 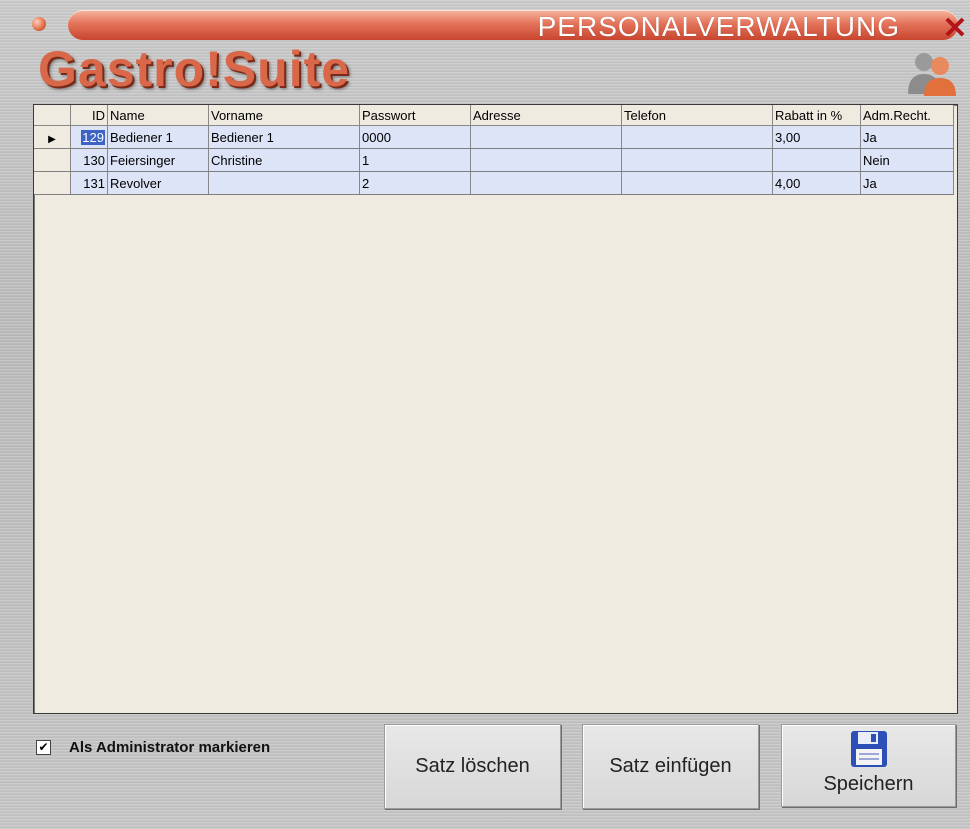 I want to click on cell-vorname: Christine, so click(x=284, y=160).